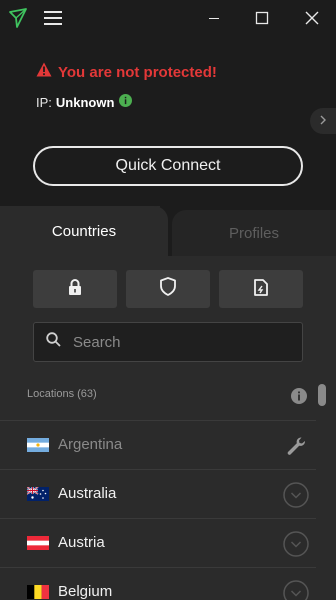  Describe the element at coordinates (18, 18) in the screenshot. I see `app-logo-icon` at that location.